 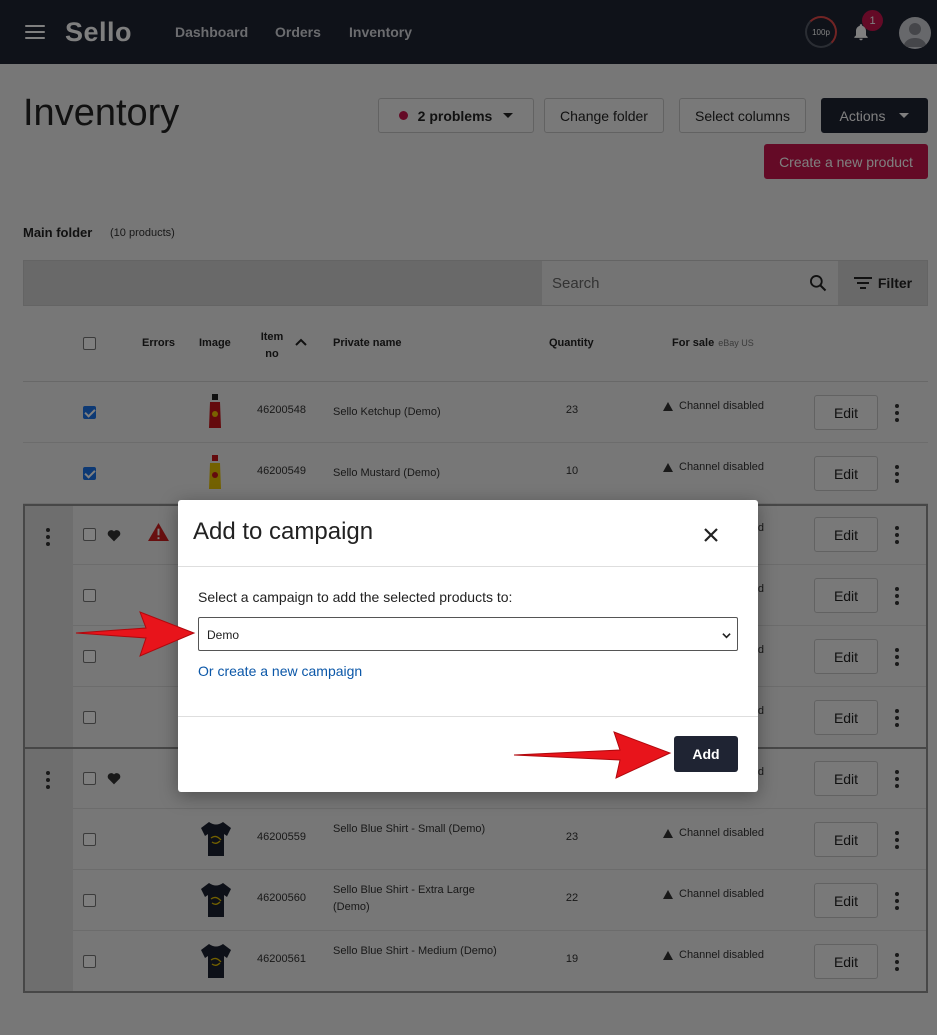 I want to click on close-icon, so click(x=711, y=535).